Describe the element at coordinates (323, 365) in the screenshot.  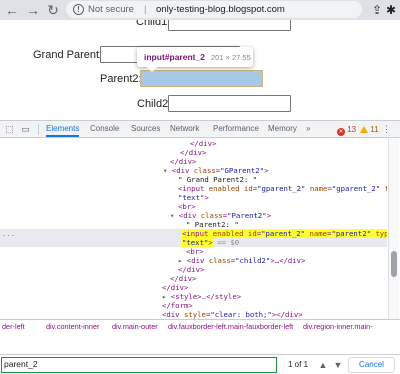
I see `previous-match-icon: ▲` at that location.